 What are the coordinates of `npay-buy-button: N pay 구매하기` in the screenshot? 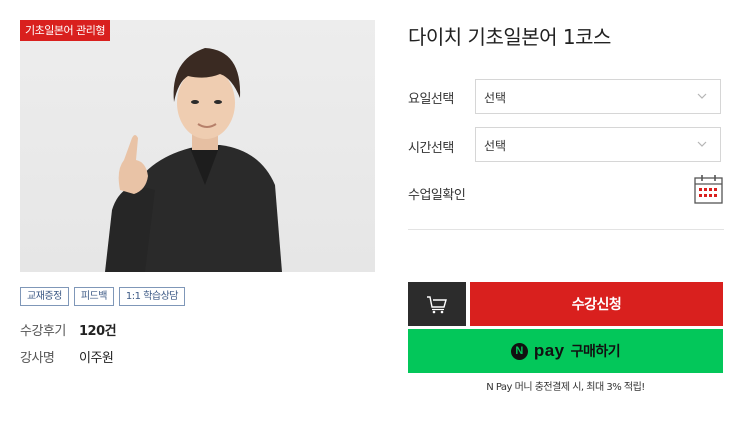 It's located at (565, 351).